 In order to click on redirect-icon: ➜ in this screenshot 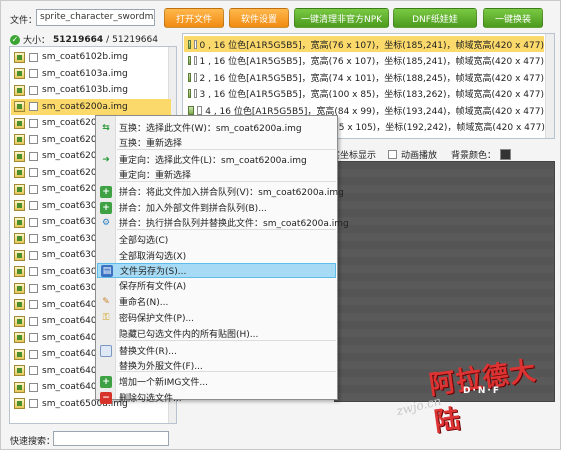, I will do `click(106, 159)`.